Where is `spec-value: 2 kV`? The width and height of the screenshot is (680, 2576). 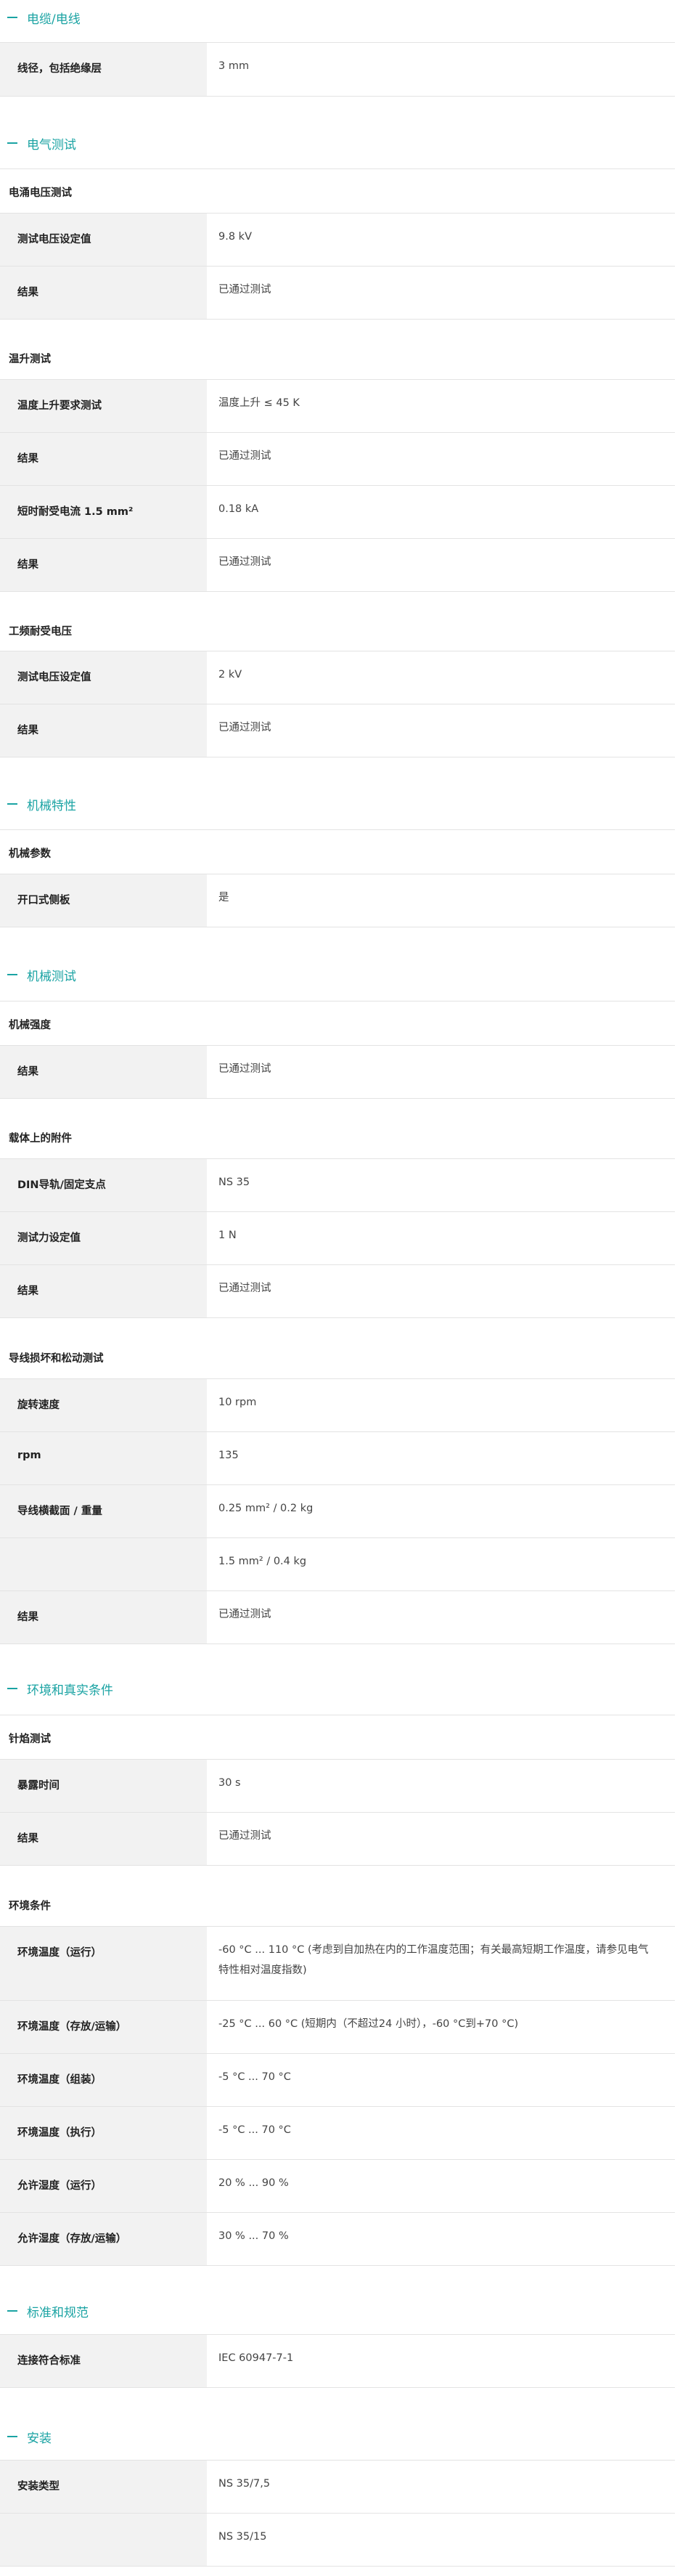
spec-value: 2 kV is located at coordinates (230, 674).